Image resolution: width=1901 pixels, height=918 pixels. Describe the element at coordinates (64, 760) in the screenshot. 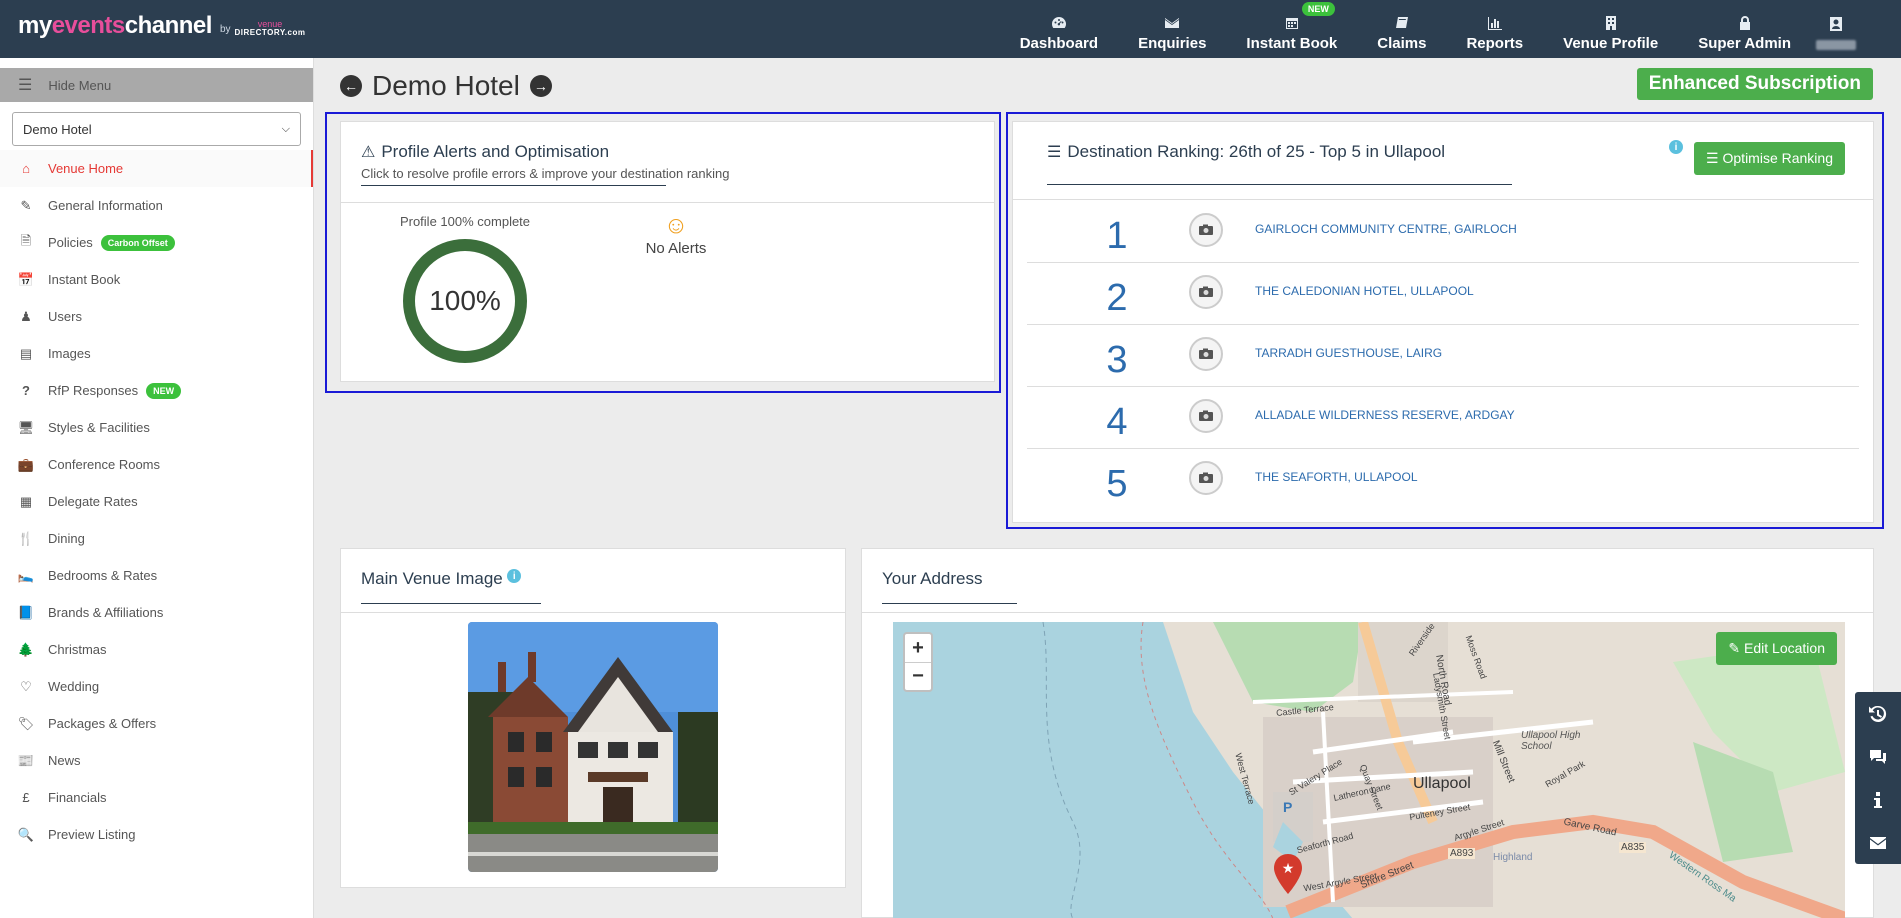

I see `sidebar-item-label: News` at that location.